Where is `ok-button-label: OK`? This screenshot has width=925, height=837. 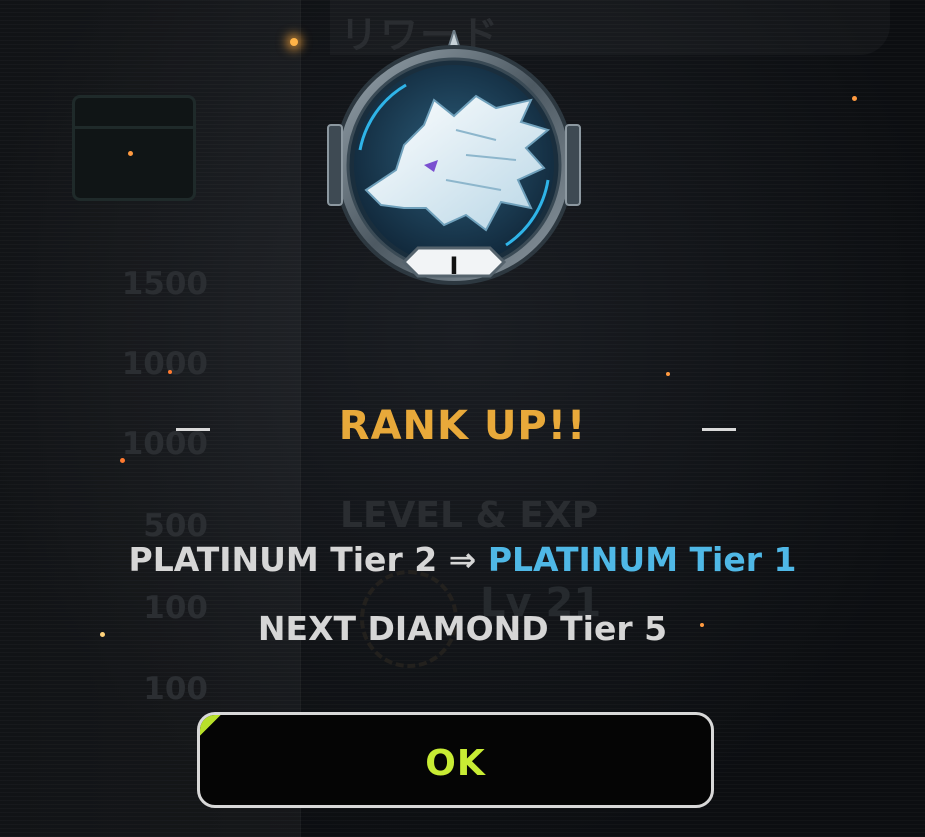
ok-button-label: OK is located at coordinates (455, 763).